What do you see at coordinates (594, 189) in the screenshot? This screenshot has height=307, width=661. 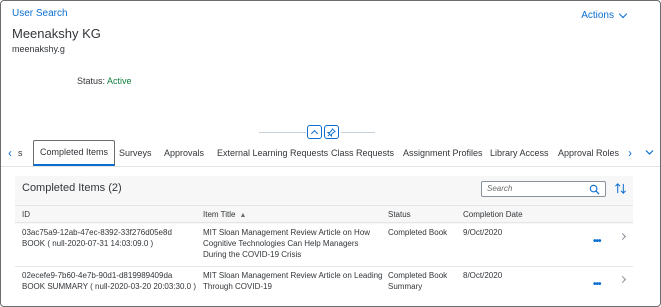 I see `search-icon` at bounding box center [594, 189].